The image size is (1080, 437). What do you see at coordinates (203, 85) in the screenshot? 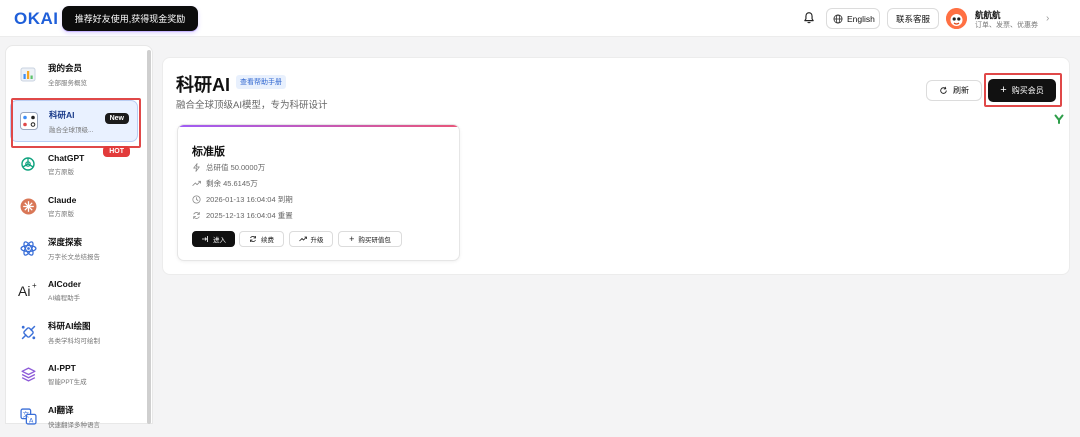
I see `page-title: 科研AI` at bounding box center [203, 85].